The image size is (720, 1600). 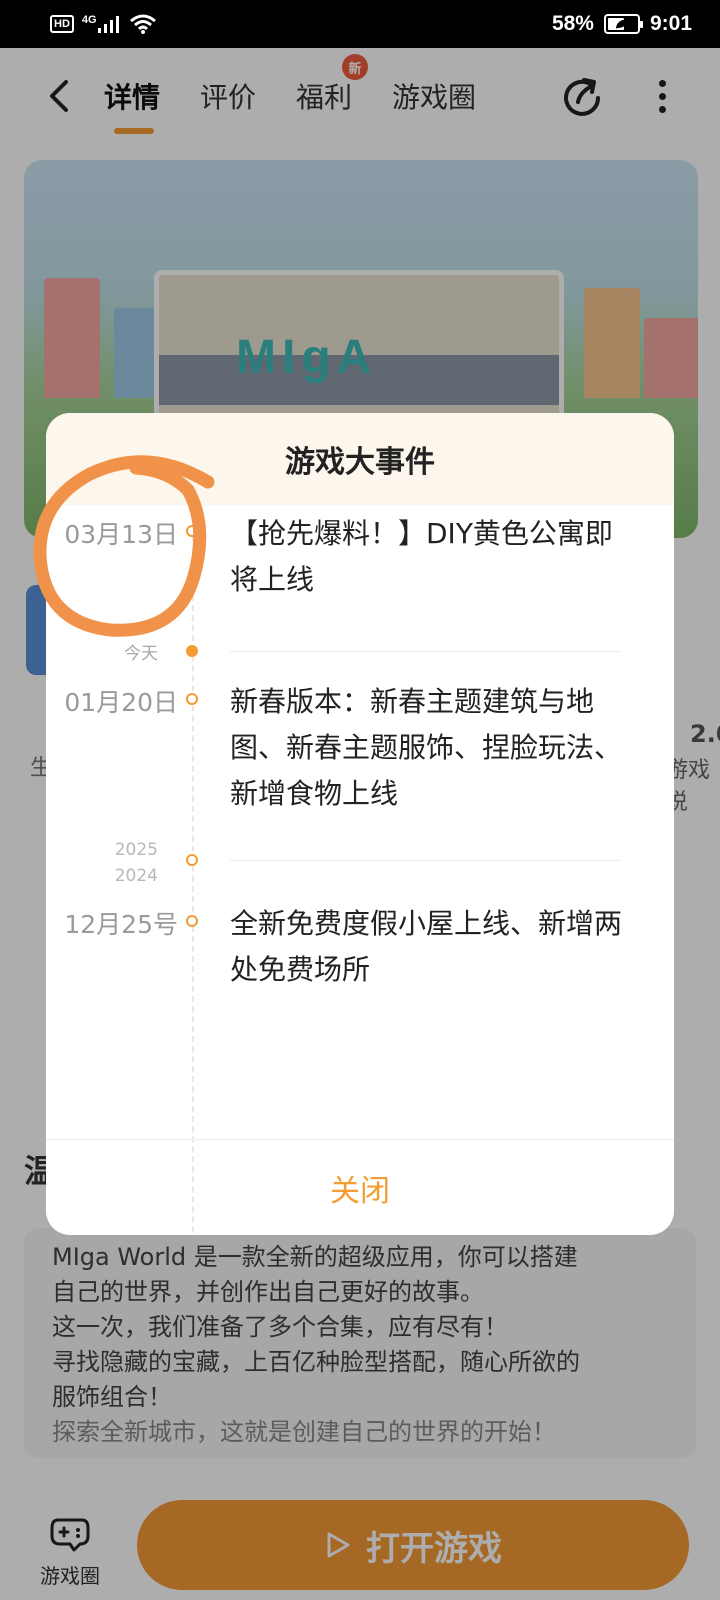 I want to click on event-text: 新春版本：新春主题建筑与地图、新春主题服饰、捏脸玩法、新增食物上线, so click(x=426, y=747).